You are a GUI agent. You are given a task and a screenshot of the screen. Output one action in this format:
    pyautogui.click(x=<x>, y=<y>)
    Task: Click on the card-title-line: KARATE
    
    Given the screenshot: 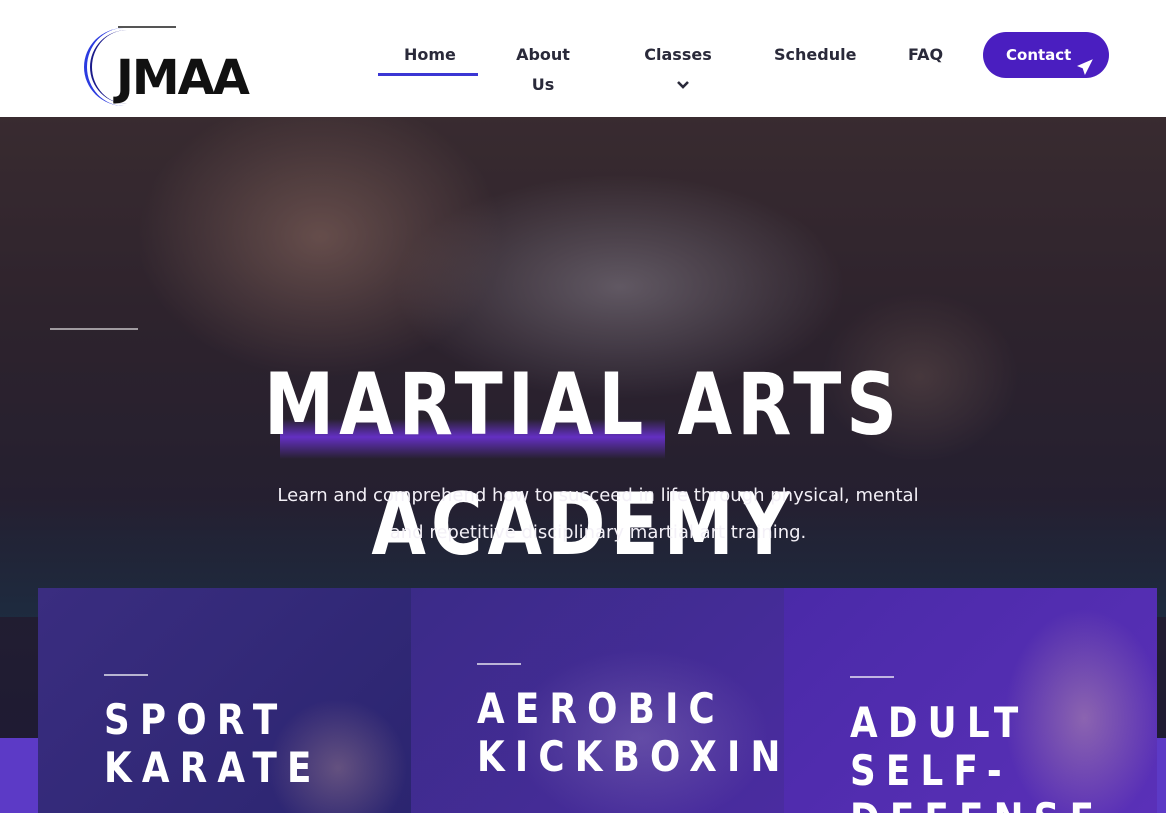 What is the action you would take?
    pyautogui.click(x=213, y=767)
    